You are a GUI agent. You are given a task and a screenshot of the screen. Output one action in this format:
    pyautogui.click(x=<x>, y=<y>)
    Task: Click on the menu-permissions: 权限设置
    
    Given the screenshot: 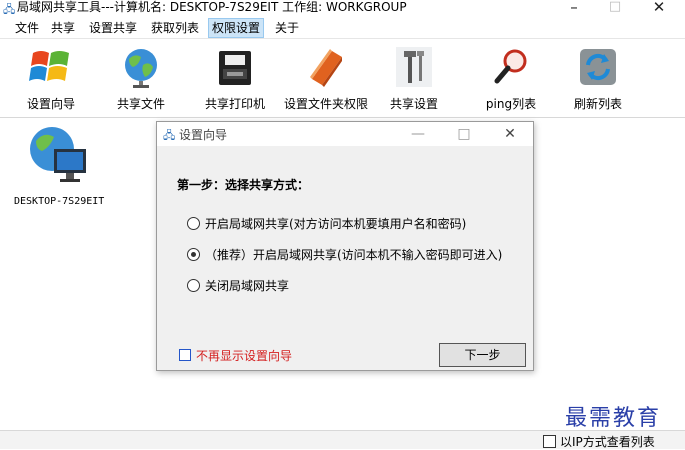 What is the action you would take?
    pyautogui.click(x=236, y=28)
    